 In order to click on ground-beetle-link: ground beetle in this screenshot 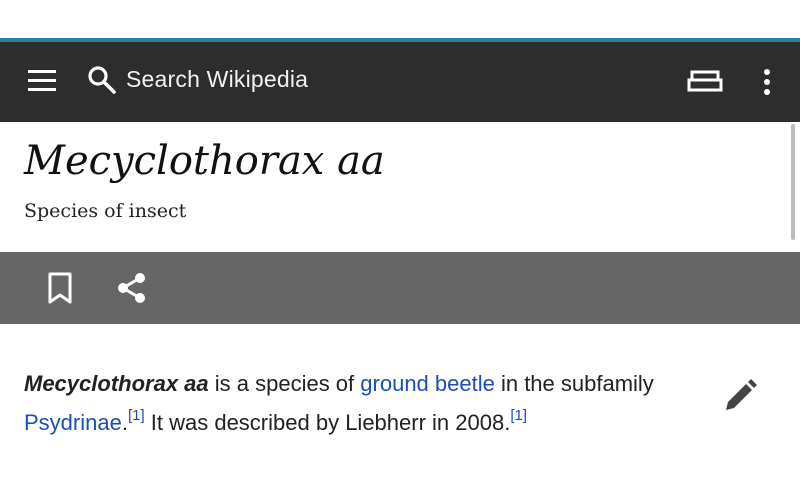, I will do `click(427, 383)`.